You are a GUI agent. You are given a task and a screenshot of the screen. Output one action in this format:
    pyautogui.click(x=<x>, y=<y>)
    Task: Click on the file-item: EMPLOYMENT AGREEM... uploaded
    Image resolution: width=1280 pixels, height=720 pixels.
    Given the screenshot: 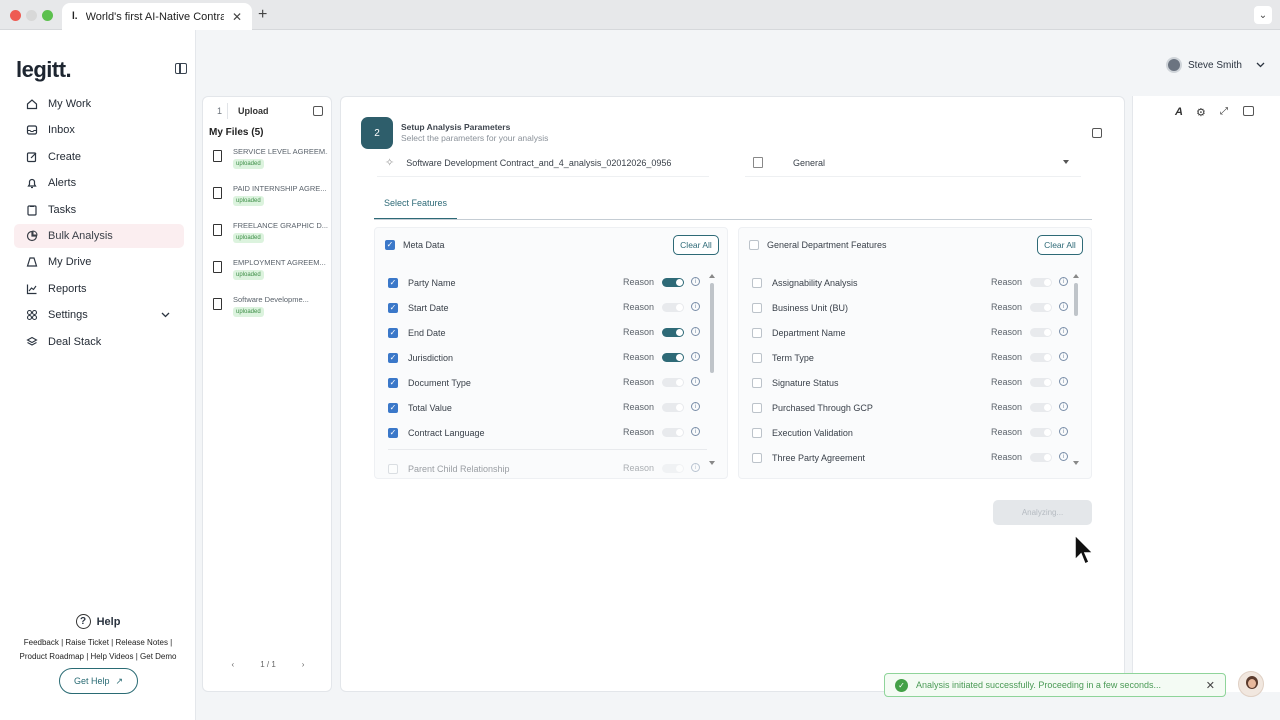 What is the action you would take?
    pyautogui.click(x=270, y=273)
    